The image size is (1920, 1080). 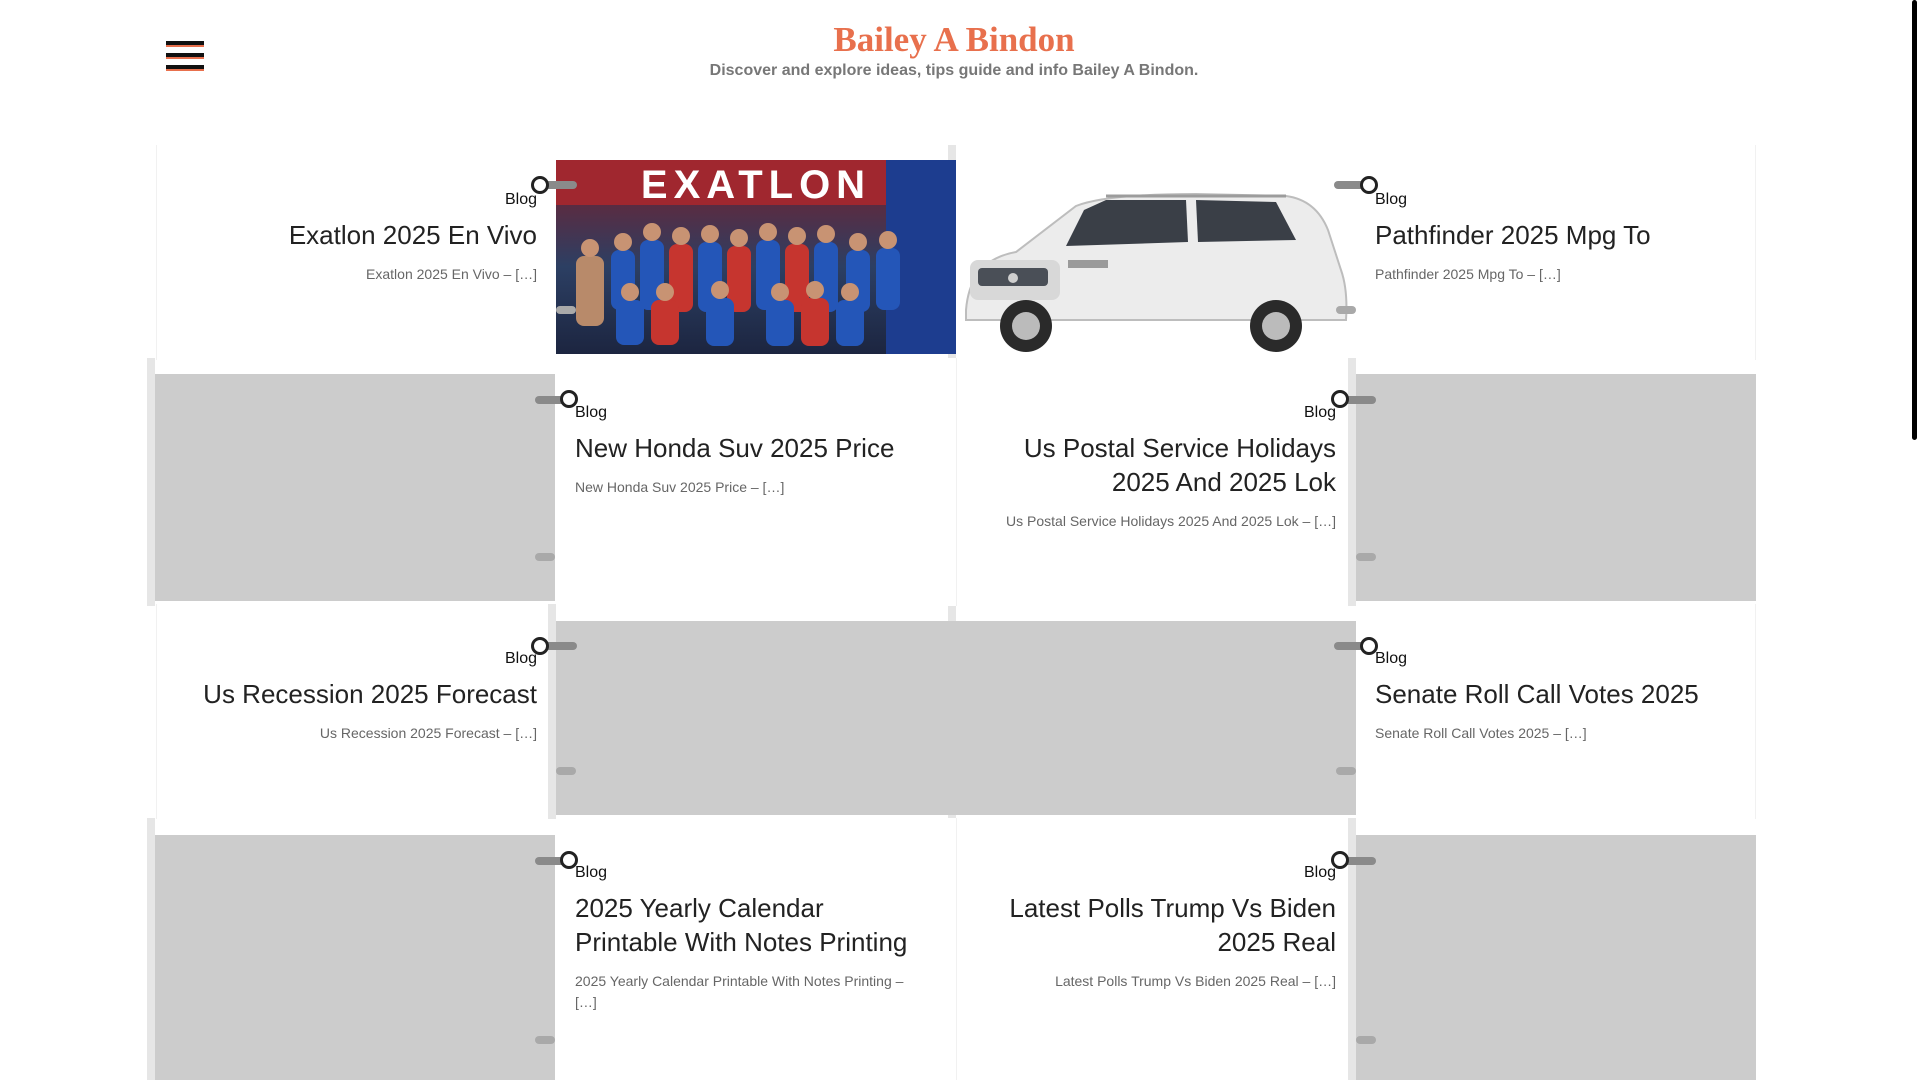 What do you see at coordinates (954, 40) in the screenshot?
I see `site-title: Bailey A Bindon` at bounding box center [954, 40].